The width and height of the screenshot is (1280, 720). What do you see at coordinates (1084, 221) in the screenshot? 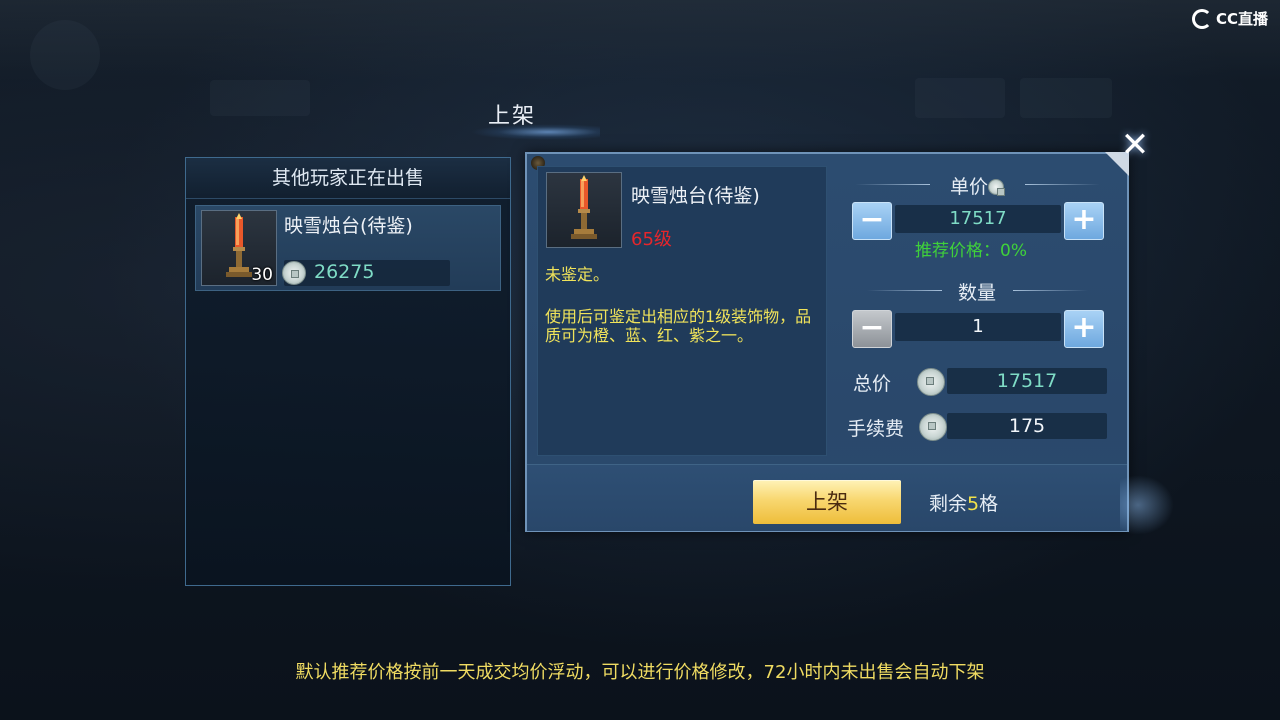
I see `unit-price-plus-button: +` at bounding box center [1084, 221].